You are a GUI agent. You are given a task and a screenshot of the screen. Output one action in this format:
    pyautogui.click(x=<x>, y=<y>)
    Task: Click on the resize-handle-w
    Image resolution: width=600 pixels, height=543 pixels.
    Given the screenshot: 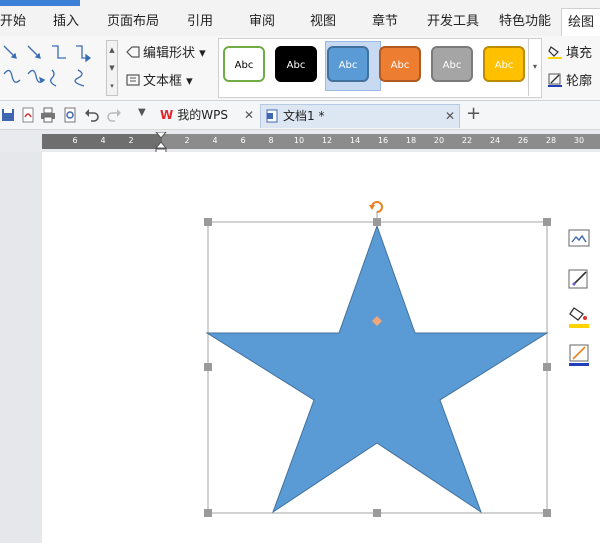 What is the action you would take?
    pyautogui.click(x=208, y=367)
    